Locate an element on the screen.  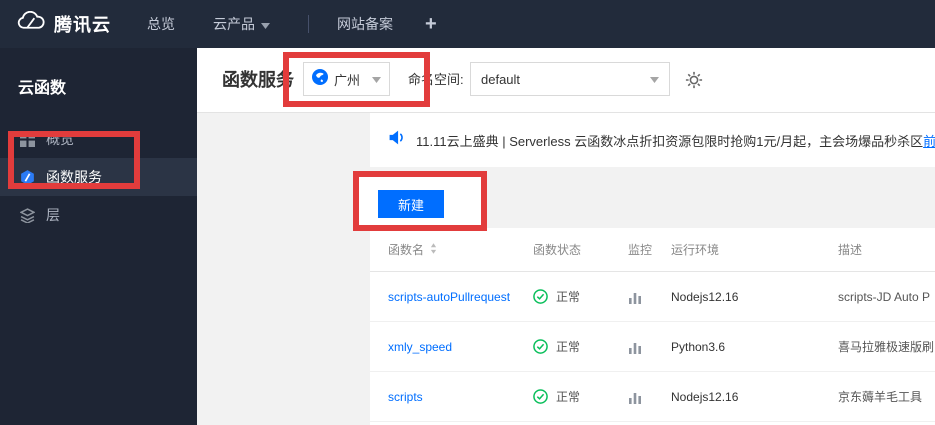
nav-divider is located at coordinates (308, 24).